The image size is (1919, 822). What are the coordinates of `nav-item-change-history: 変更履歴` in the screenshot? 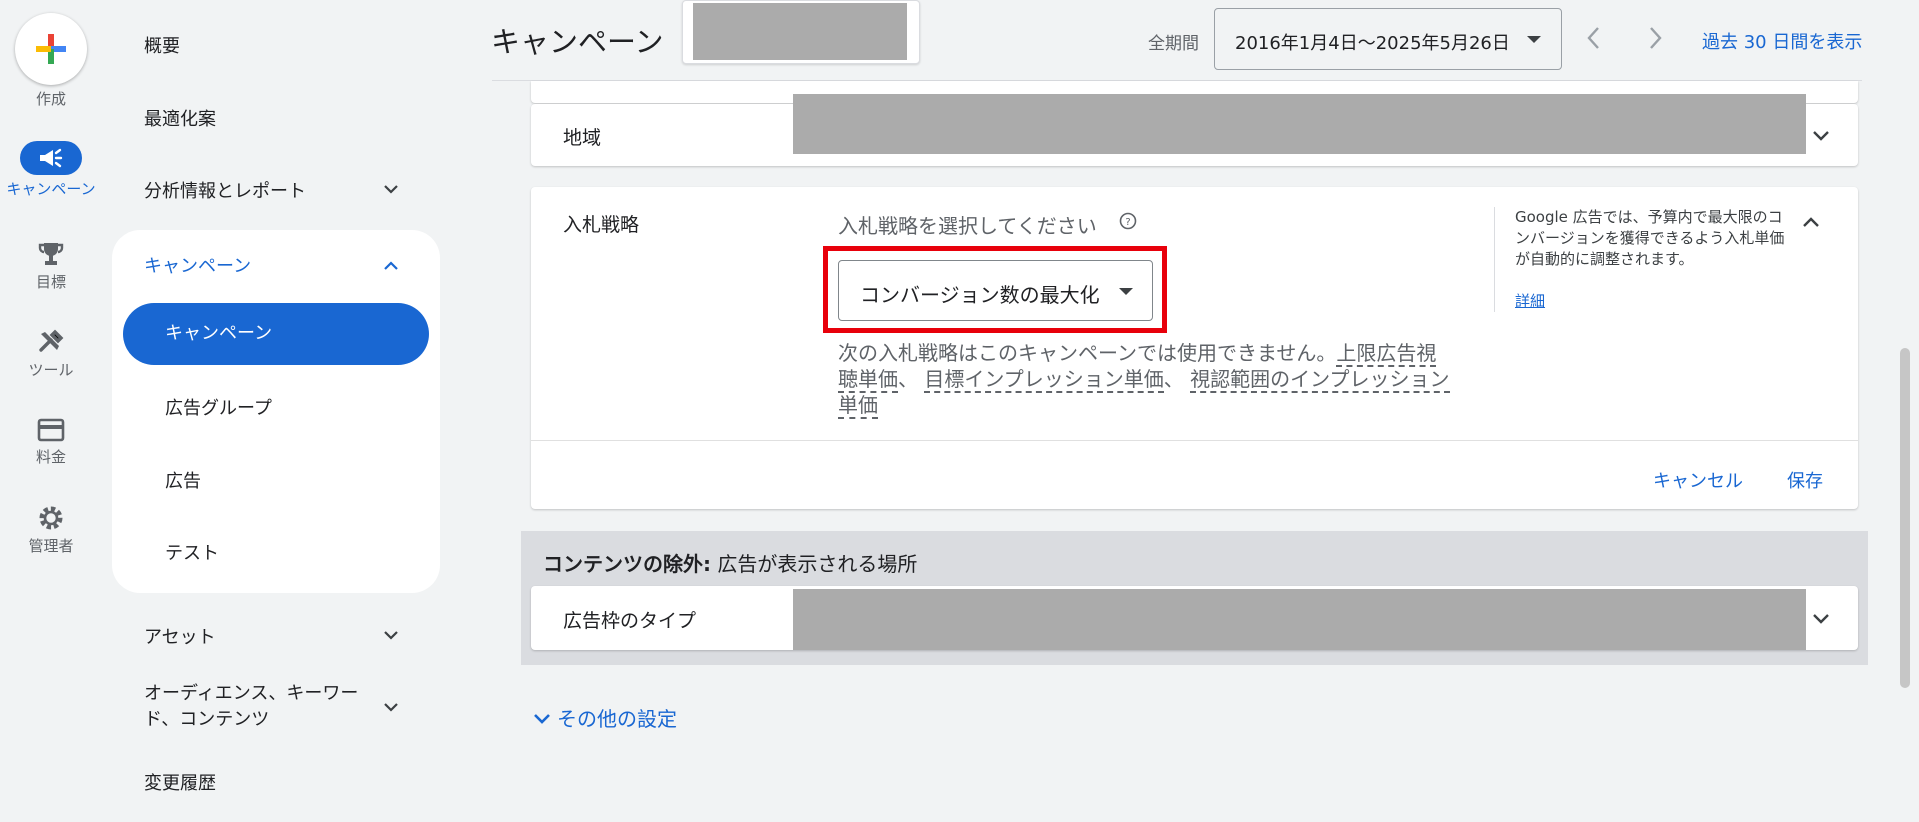 It's located at (180, 782).